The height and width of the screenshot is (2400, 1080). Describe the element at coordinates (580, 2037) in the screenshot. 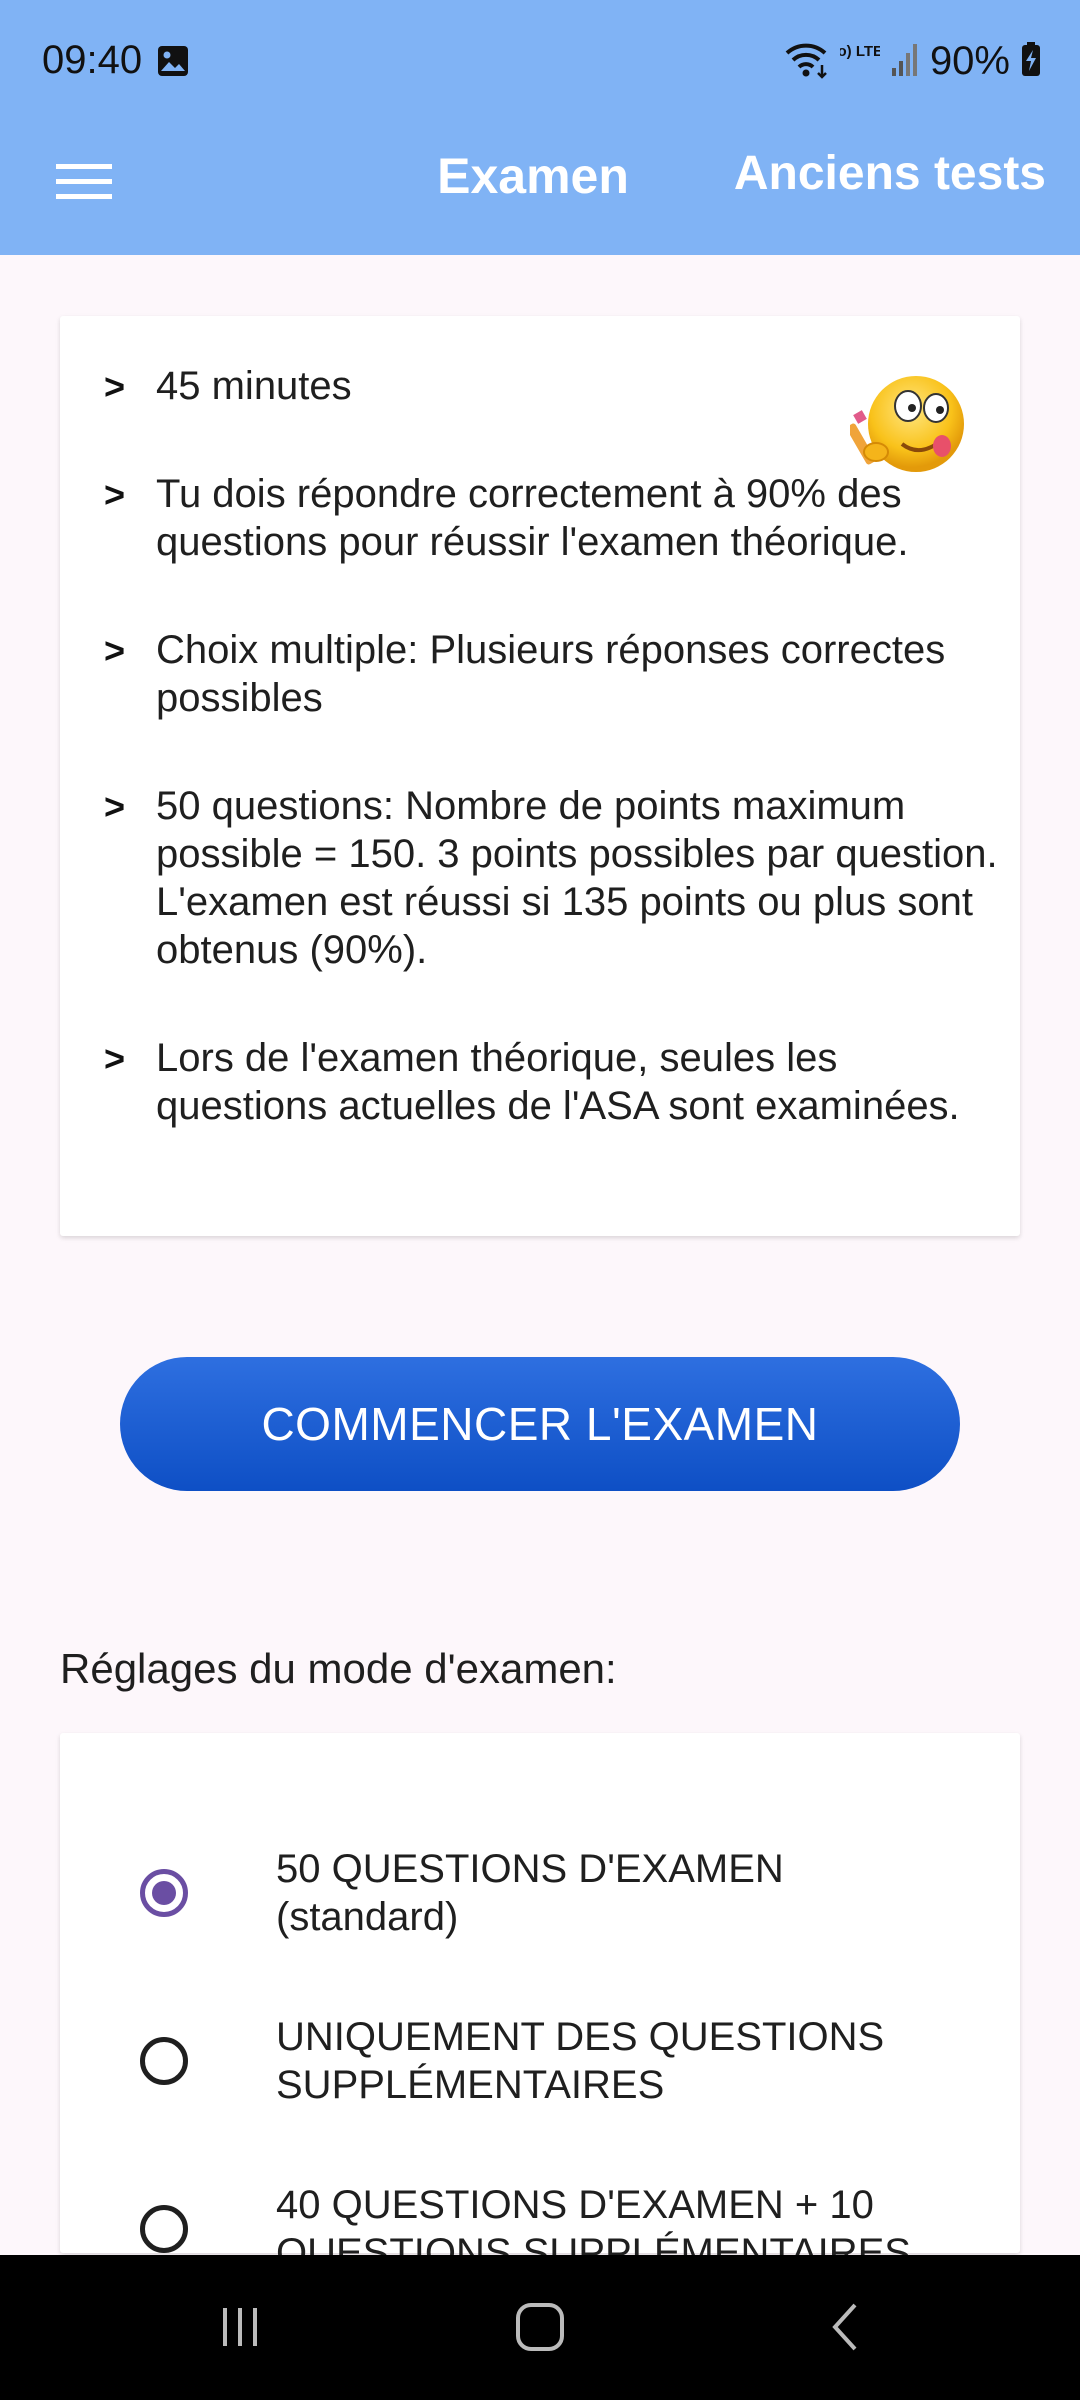

I see `option-label-line: UNIQUEMENT DES QUESTIONS` at that location.